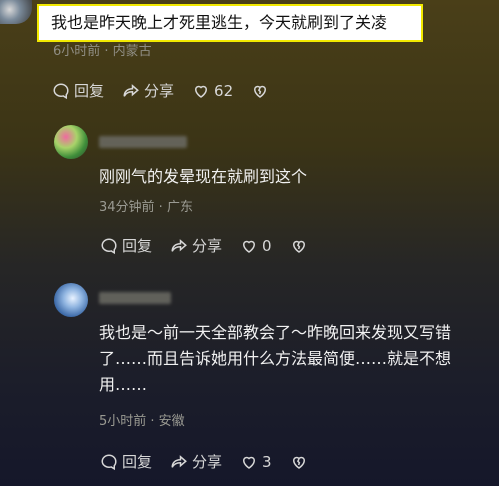  I want to click on comment-actions: 回复 分享 62, so click(171, 90).